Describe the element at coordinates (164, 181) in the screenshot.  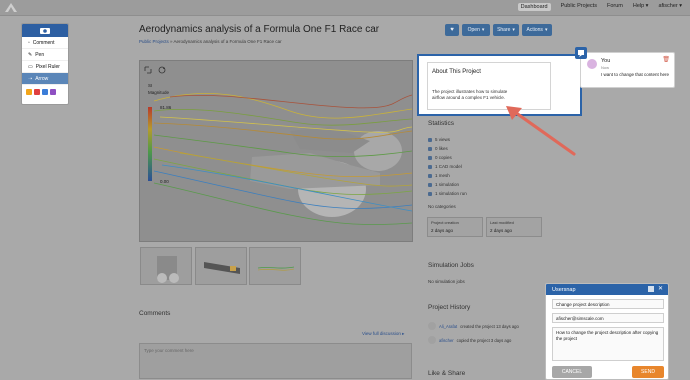
I see `legend-min-value: 0.00` at that location.